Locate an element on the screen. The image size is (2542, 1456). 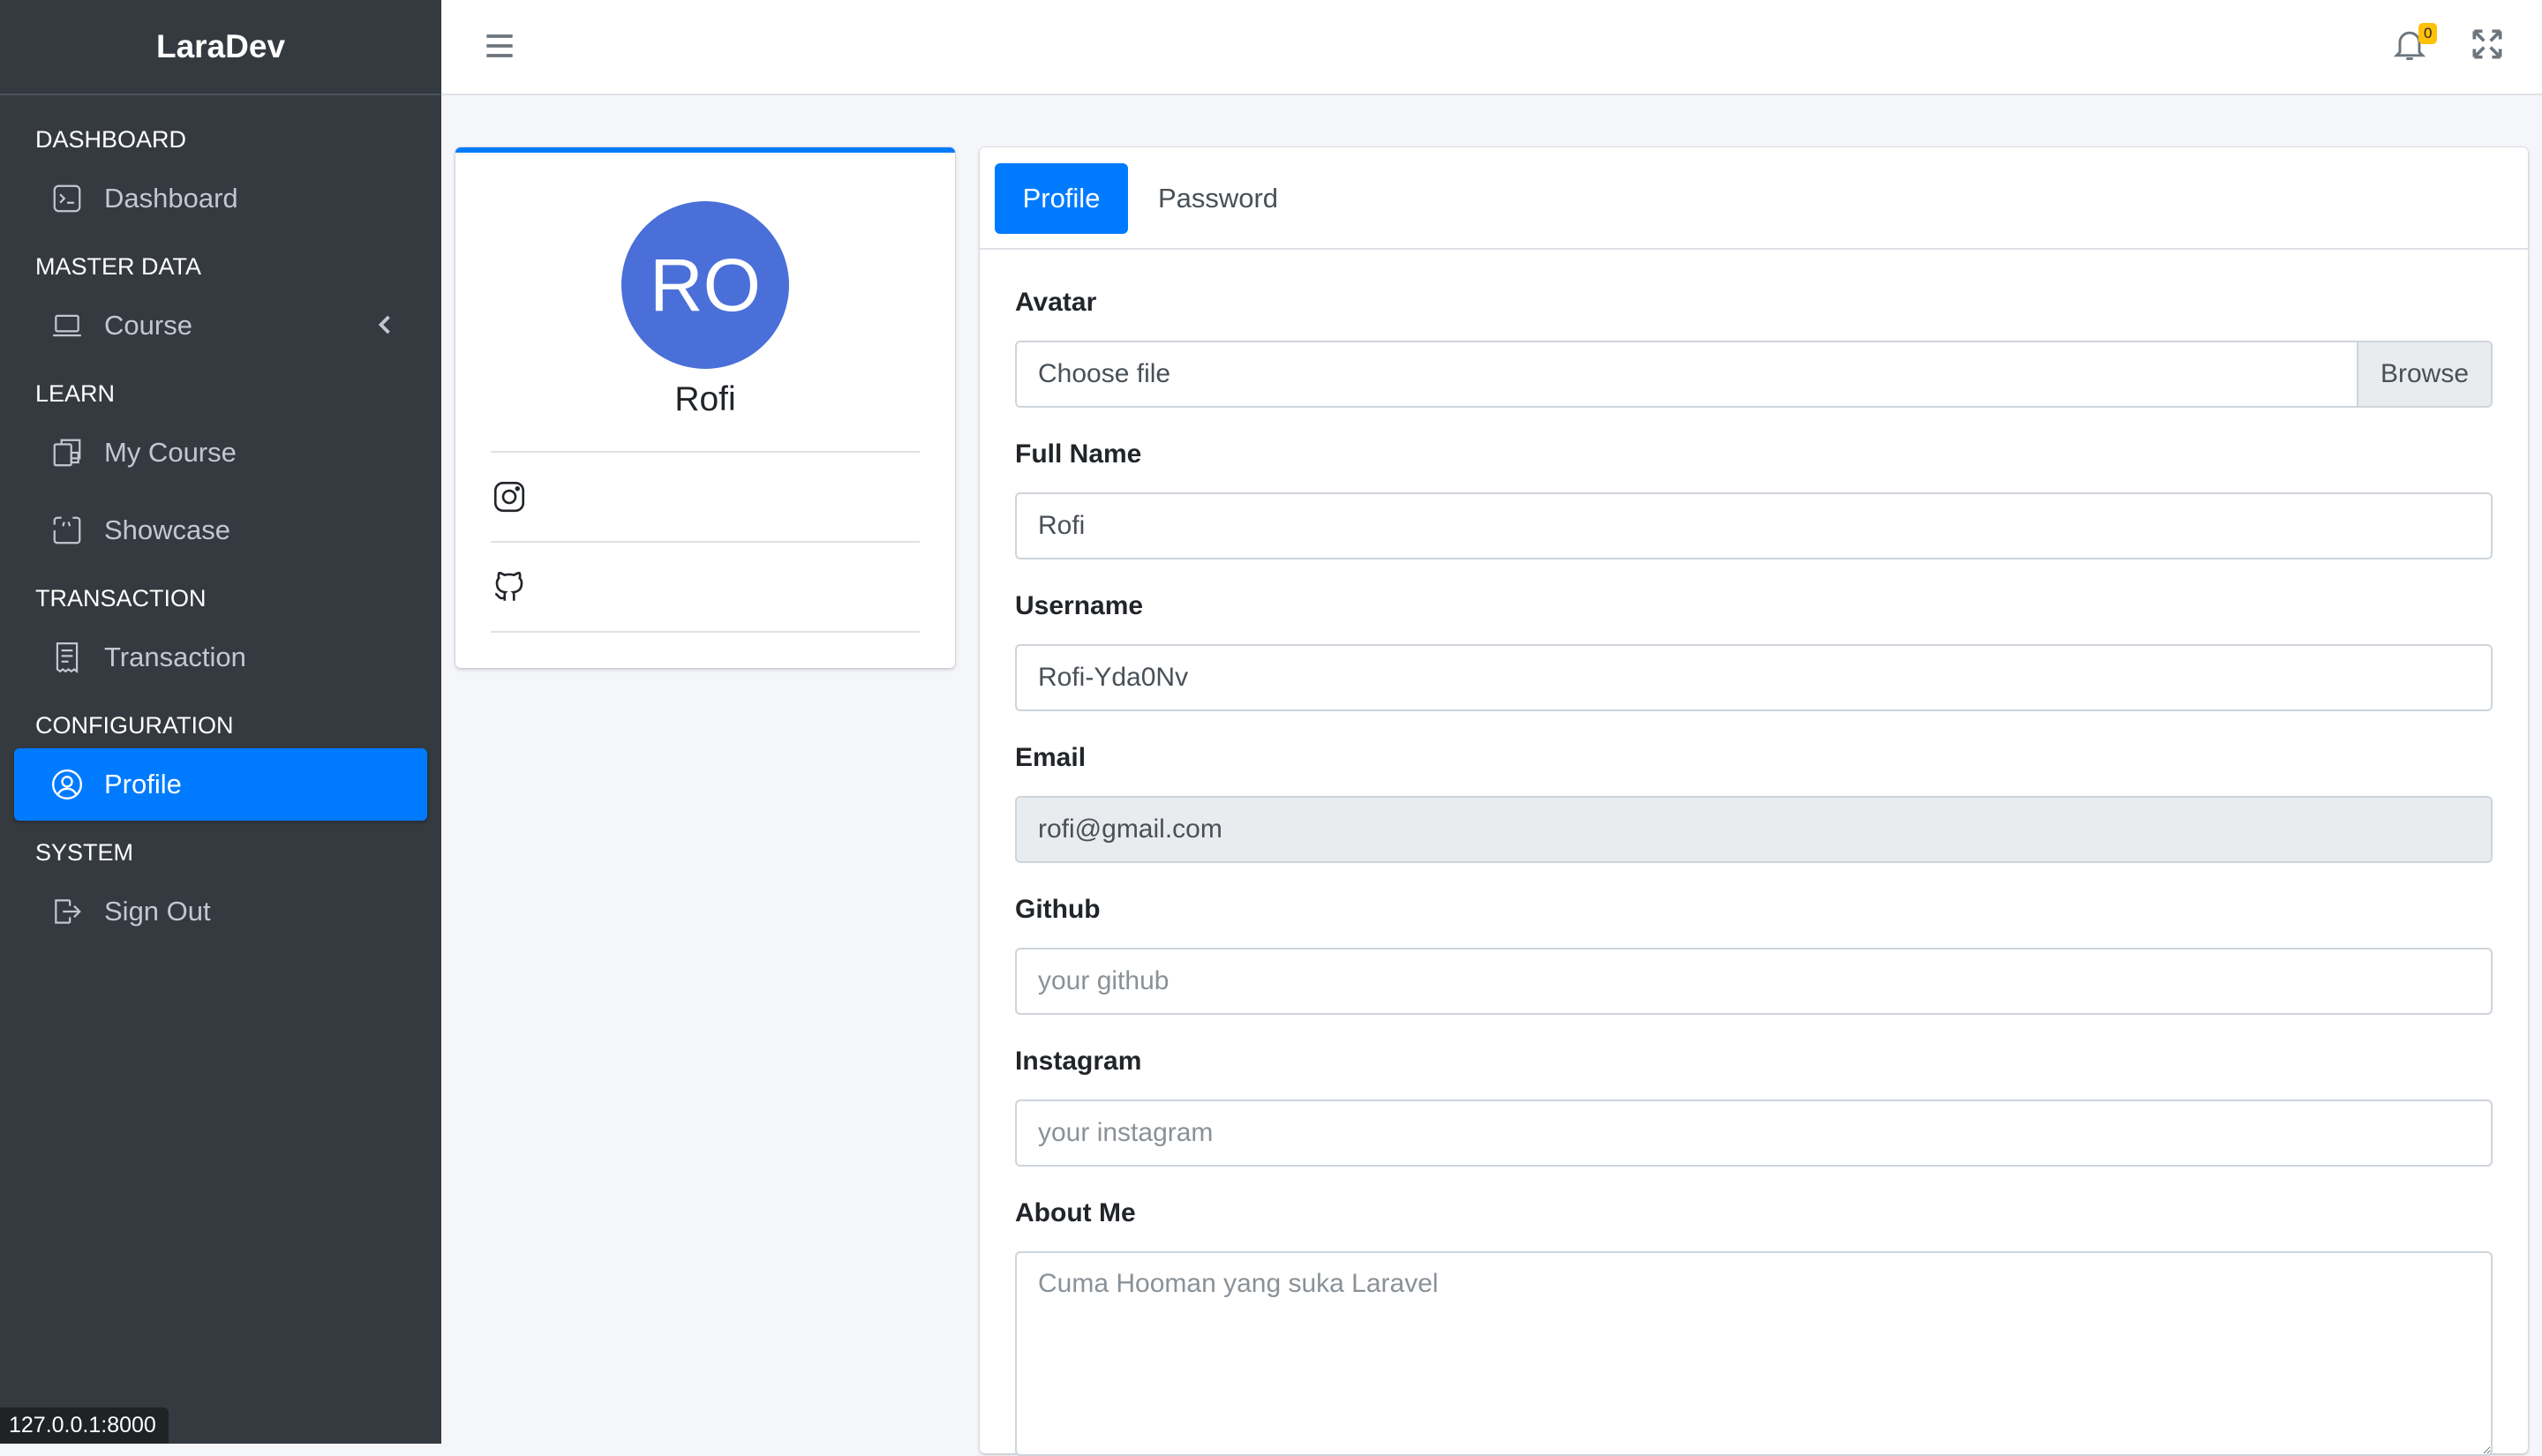
brand-logo: LaraDev is located at coordinates (220, 47).